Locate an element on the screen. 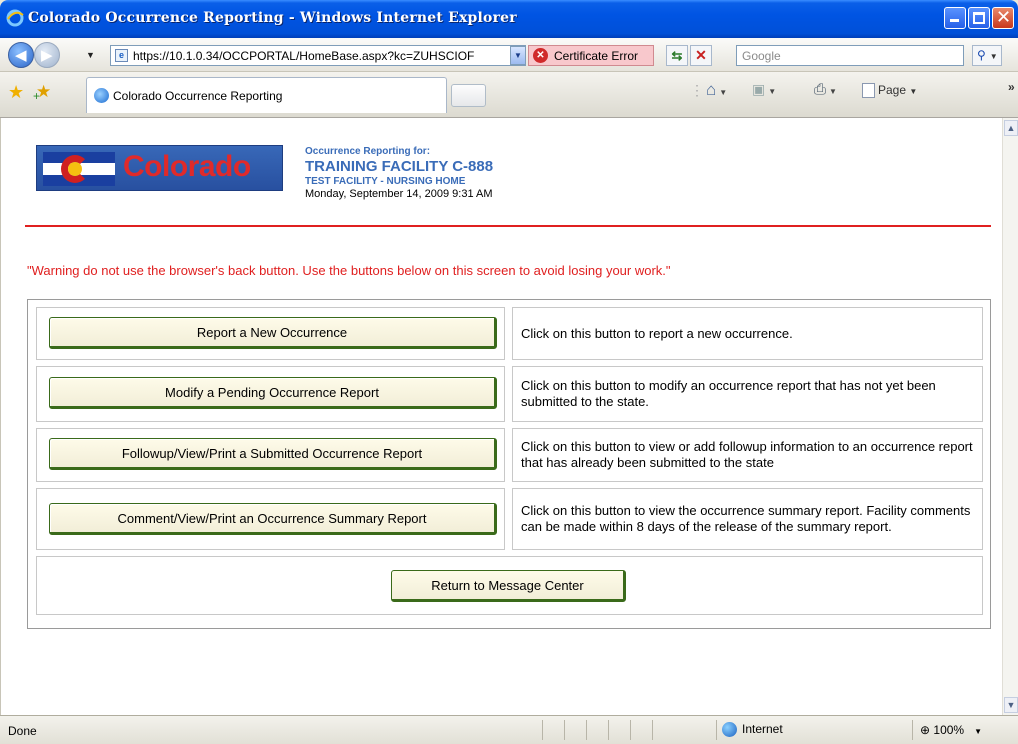  facility-type: TEST FACILITY - NURSING HOME is located at coordinates (385, 181).